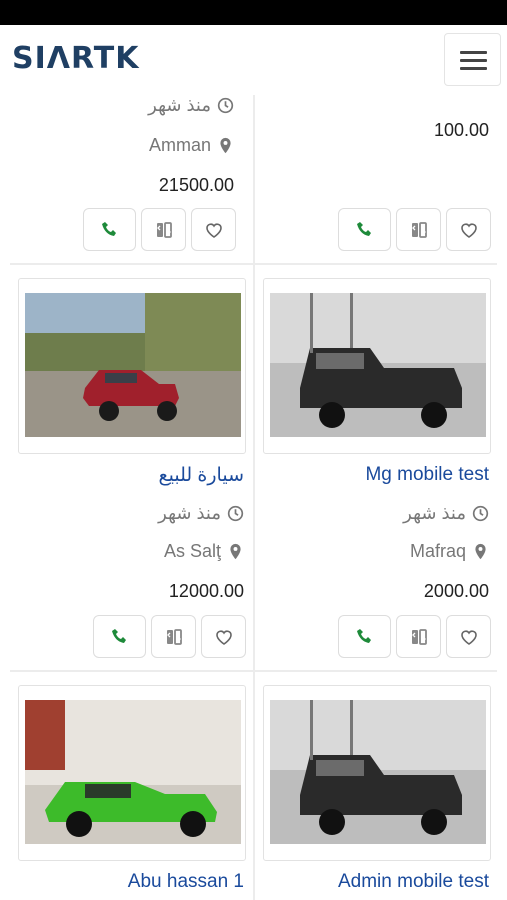  What do you see at coordinates (253, 12) in the screenshot?
I see `status-bar` at bounding box center [253, 12].